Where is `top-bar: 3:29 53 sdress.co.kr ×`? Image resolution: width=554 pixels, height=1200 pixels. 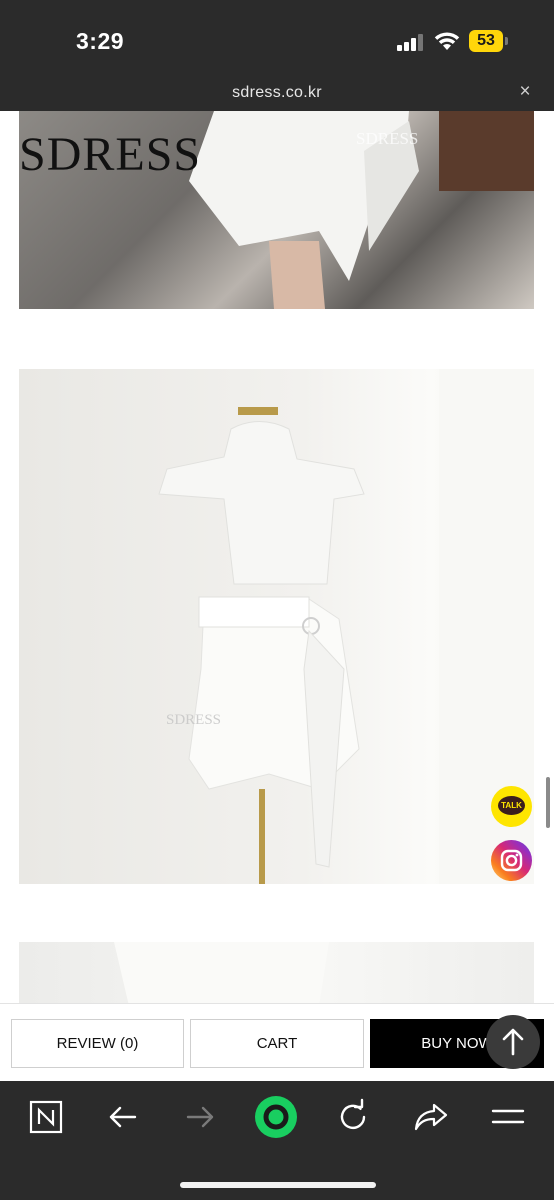 top-bar: 3:29 53 sdress.co.kr × is located at coordinates (277, 55).